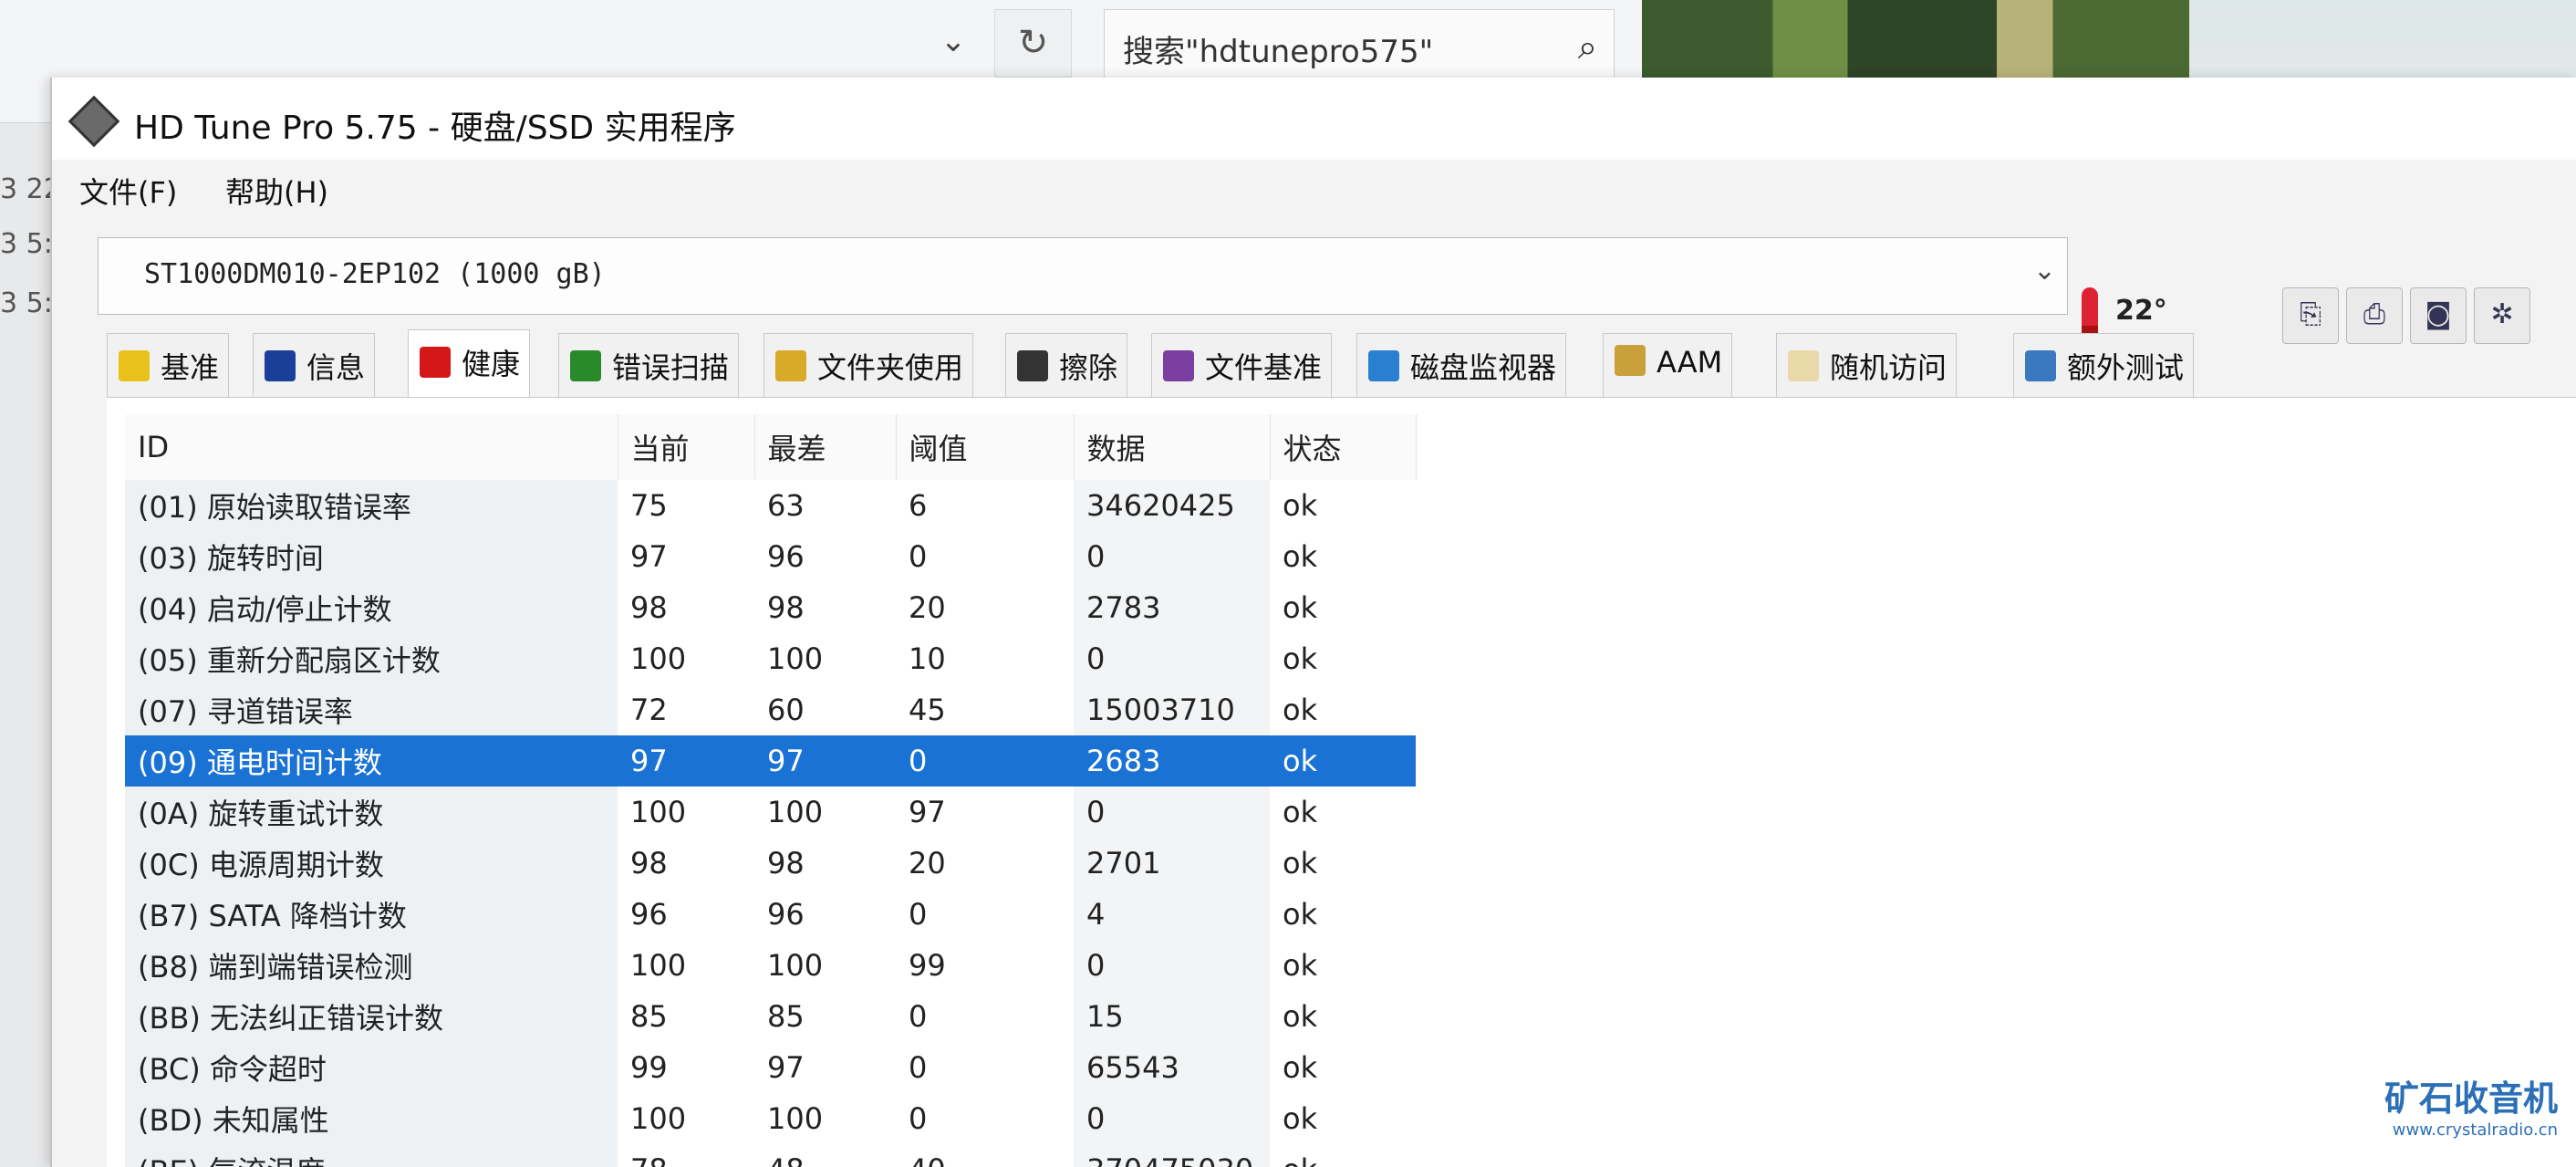 This screenshot has height=1167, width=2576. Describe the element at coordinates (1172, 1067) in the screenshot. I see `cell-data: 65543` at that location.